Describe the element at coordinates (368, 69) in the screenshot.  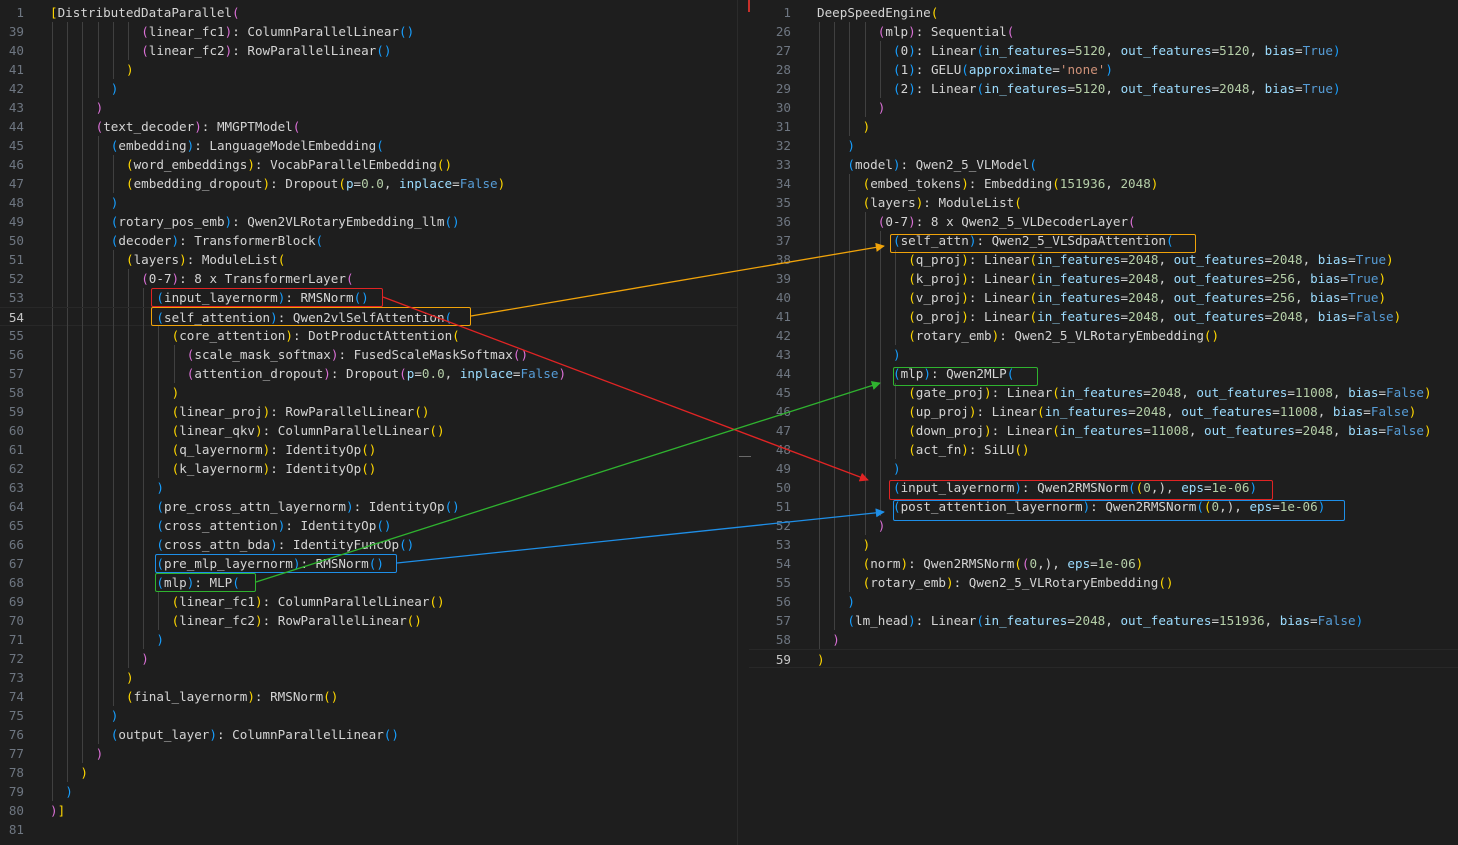
I see `code-line: 41)` at that location.